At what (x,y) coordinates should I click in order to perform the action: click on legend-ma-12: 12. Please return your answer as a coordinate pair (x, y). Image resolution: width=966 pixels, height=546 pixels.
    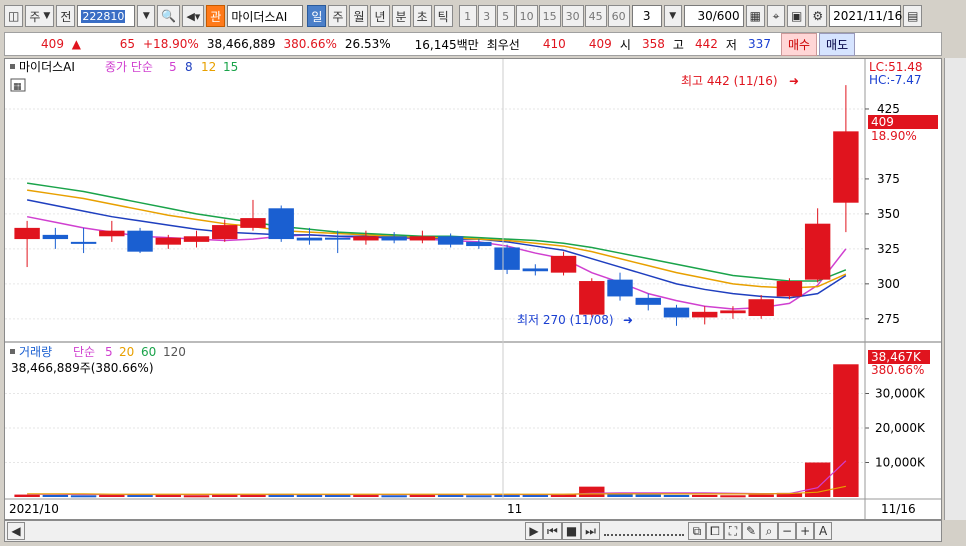
    Looking at the image, I should click on (208, 67).